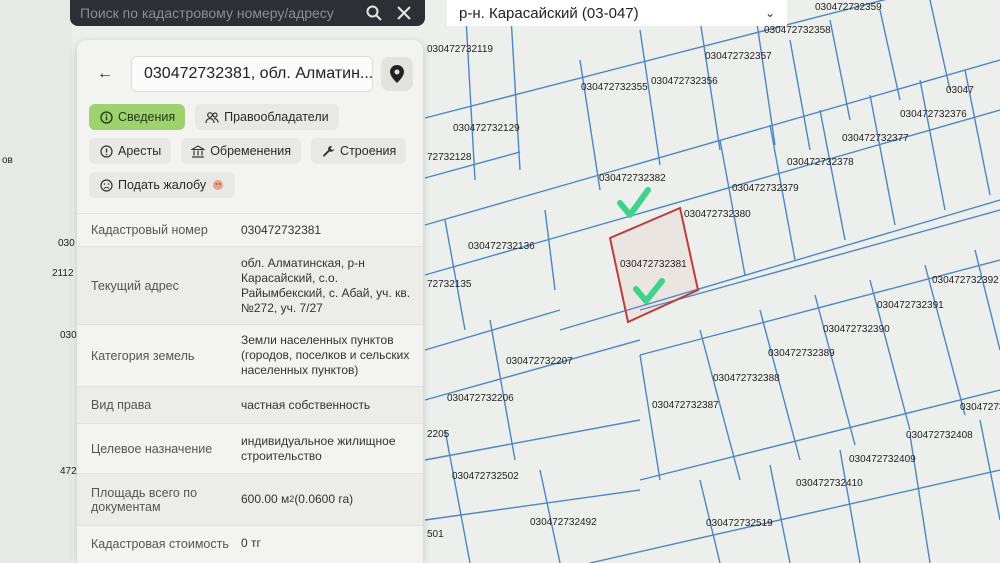 This screenshot has width=1000, height=563. I want to click on info-value: 030472732381, so click(281, 229).